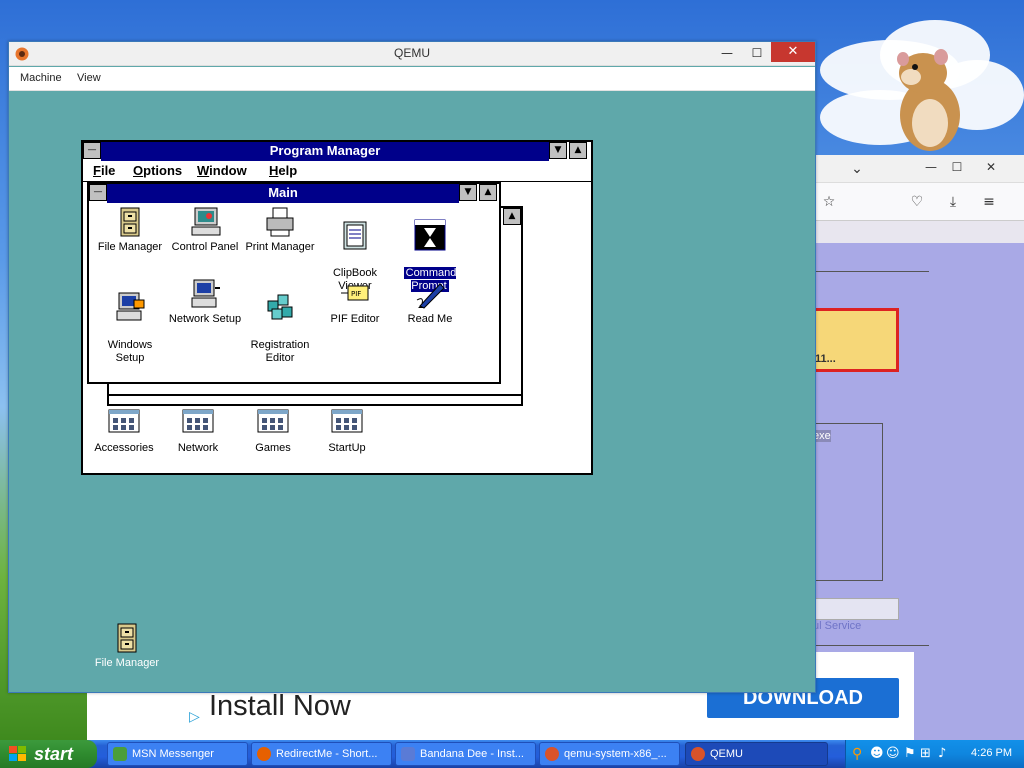 Image resolution: width=1024 pixels, height=768 pixels. I want to click on control-panel-item: Control Panel, so click(205, 230).